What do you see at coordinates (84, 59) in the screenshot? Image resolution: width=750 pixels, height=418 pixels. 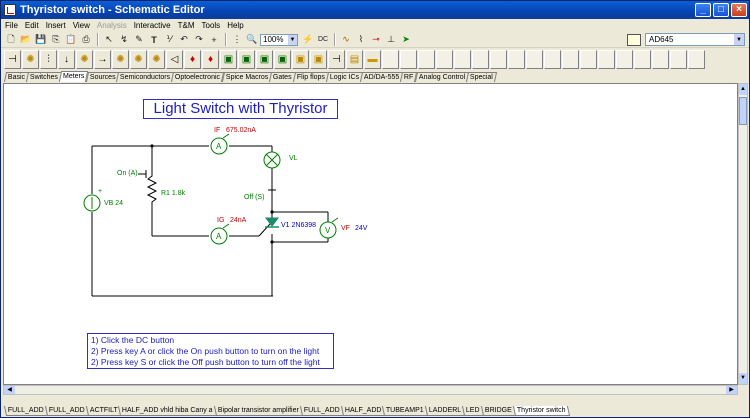 I see `lamp-component-icon: ✺` at bounding box center [84, 59].